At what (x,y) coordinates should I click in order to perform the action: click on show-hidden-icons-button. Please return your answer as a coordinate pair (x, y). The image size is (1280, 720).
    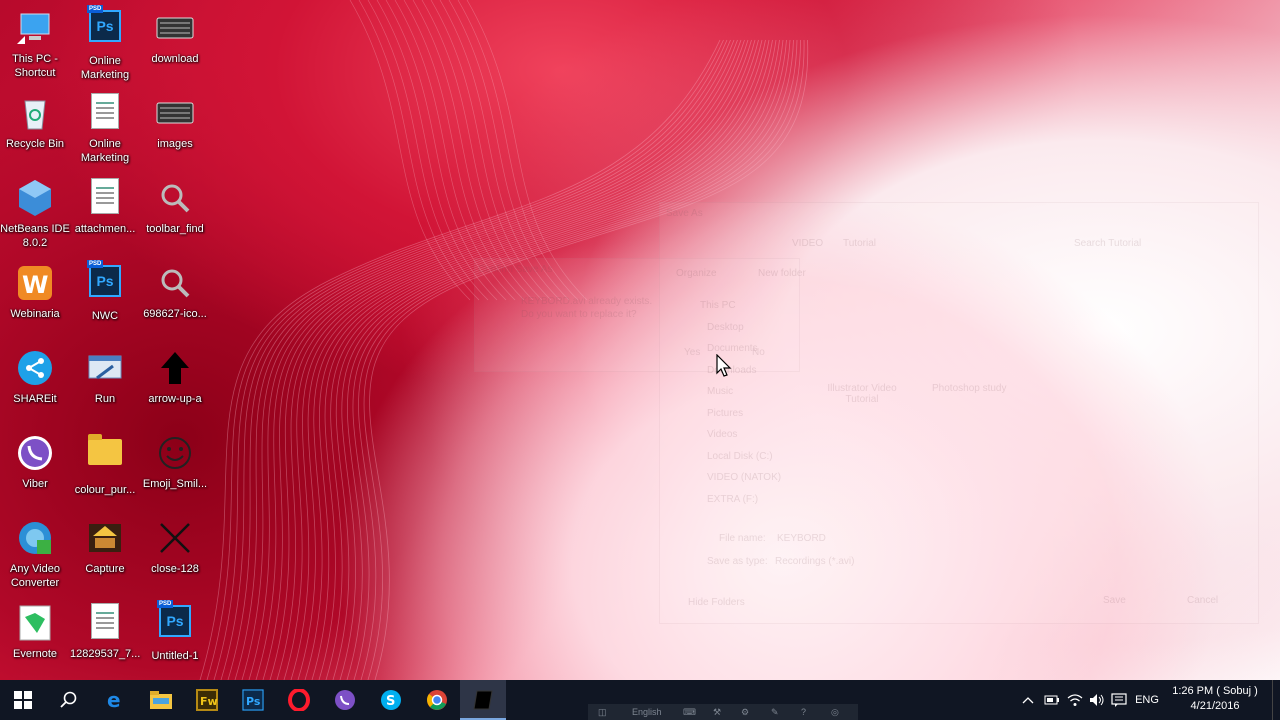
    Looking at the image, I should click on (1028, 700).